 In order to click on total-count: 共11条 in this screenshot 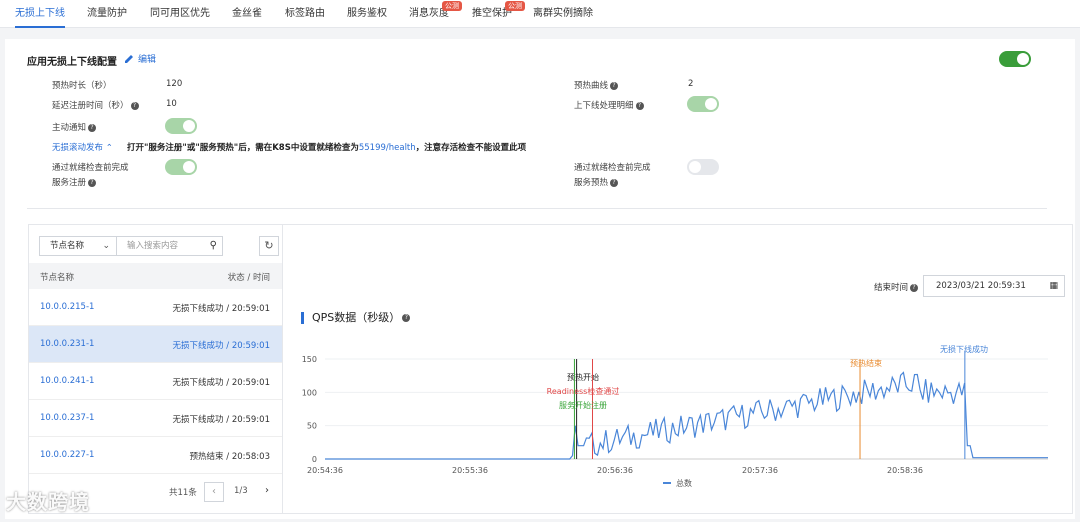, I will do `click(183, 493)`.